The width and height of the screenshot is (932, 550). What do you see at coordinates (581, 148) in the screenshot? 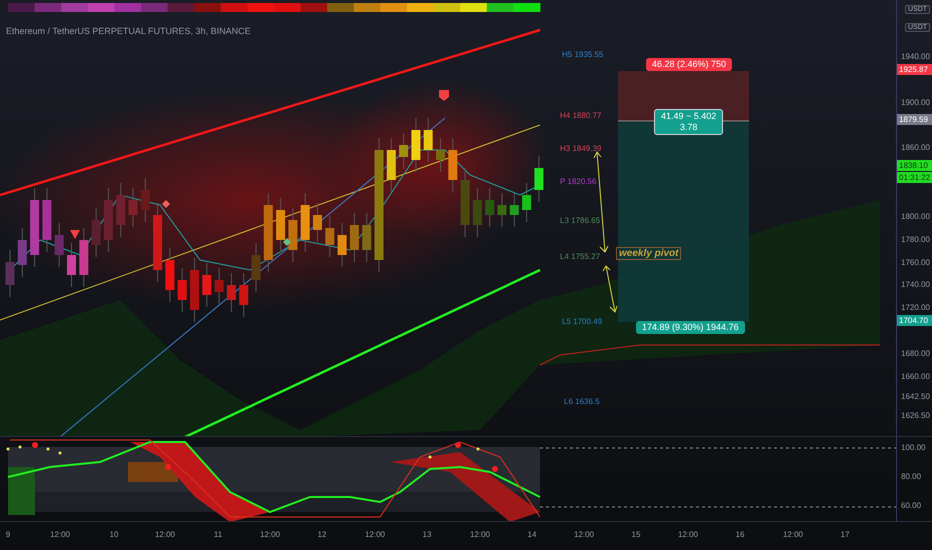
I see `pivot-label: H3 1849.39` at bounding box center [581, 148].